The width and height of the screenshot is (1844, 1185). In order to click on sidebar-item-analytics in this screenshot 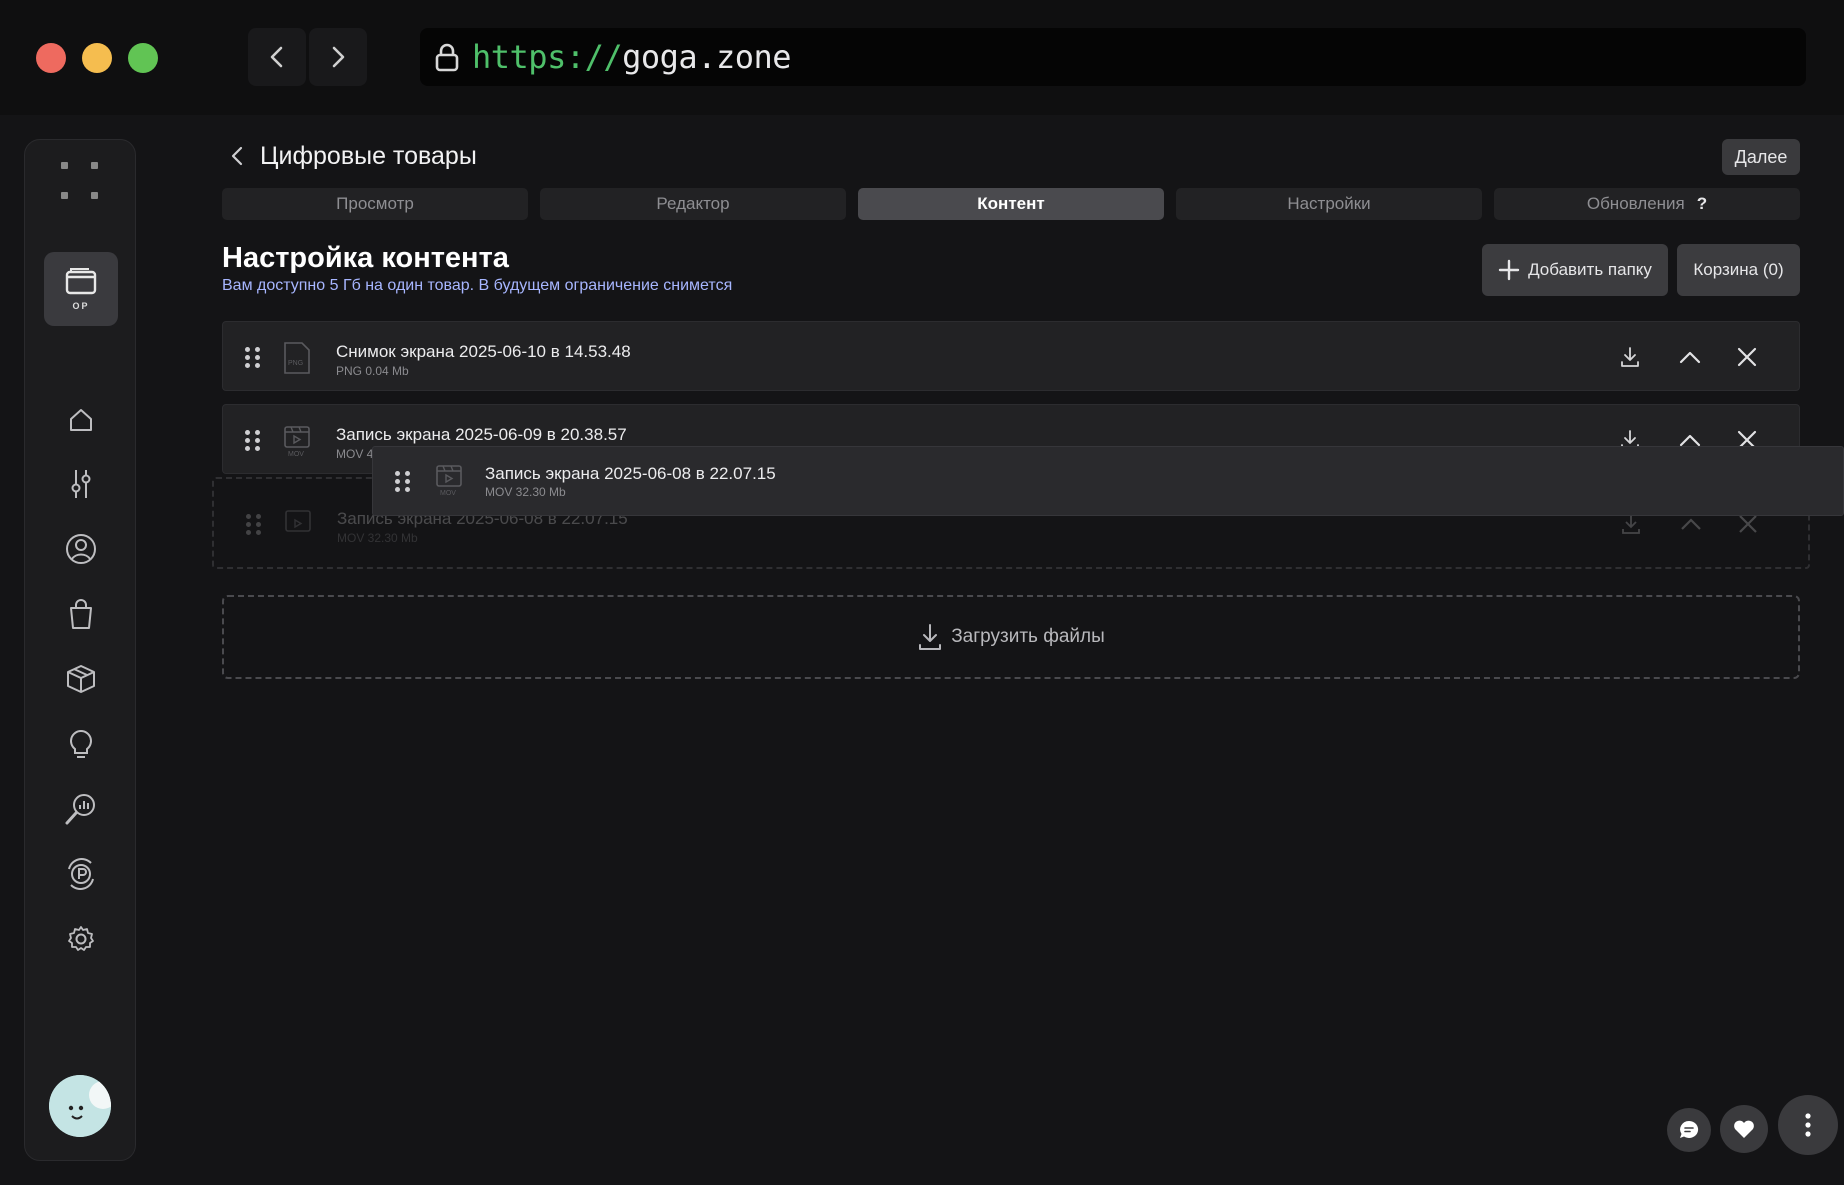, I will do `click(81, 809)`.